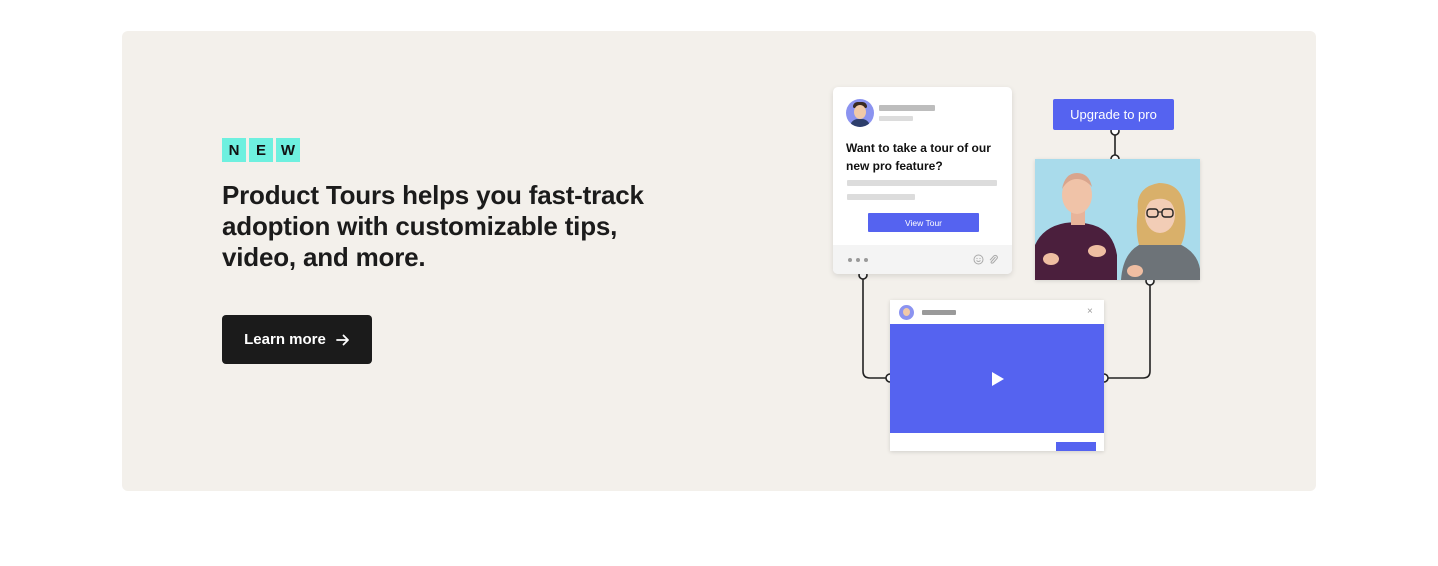  What do you see at coordinates (978, 259) in the screenshot?
I see `emoji-icon` at bounding box center [978, 259].